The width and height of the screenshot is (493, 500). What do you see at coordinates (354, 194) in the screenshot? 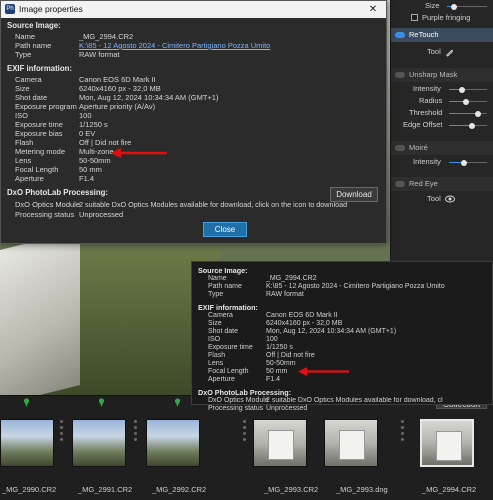
I see `download-button: Download` at bounding box center [354, 194].